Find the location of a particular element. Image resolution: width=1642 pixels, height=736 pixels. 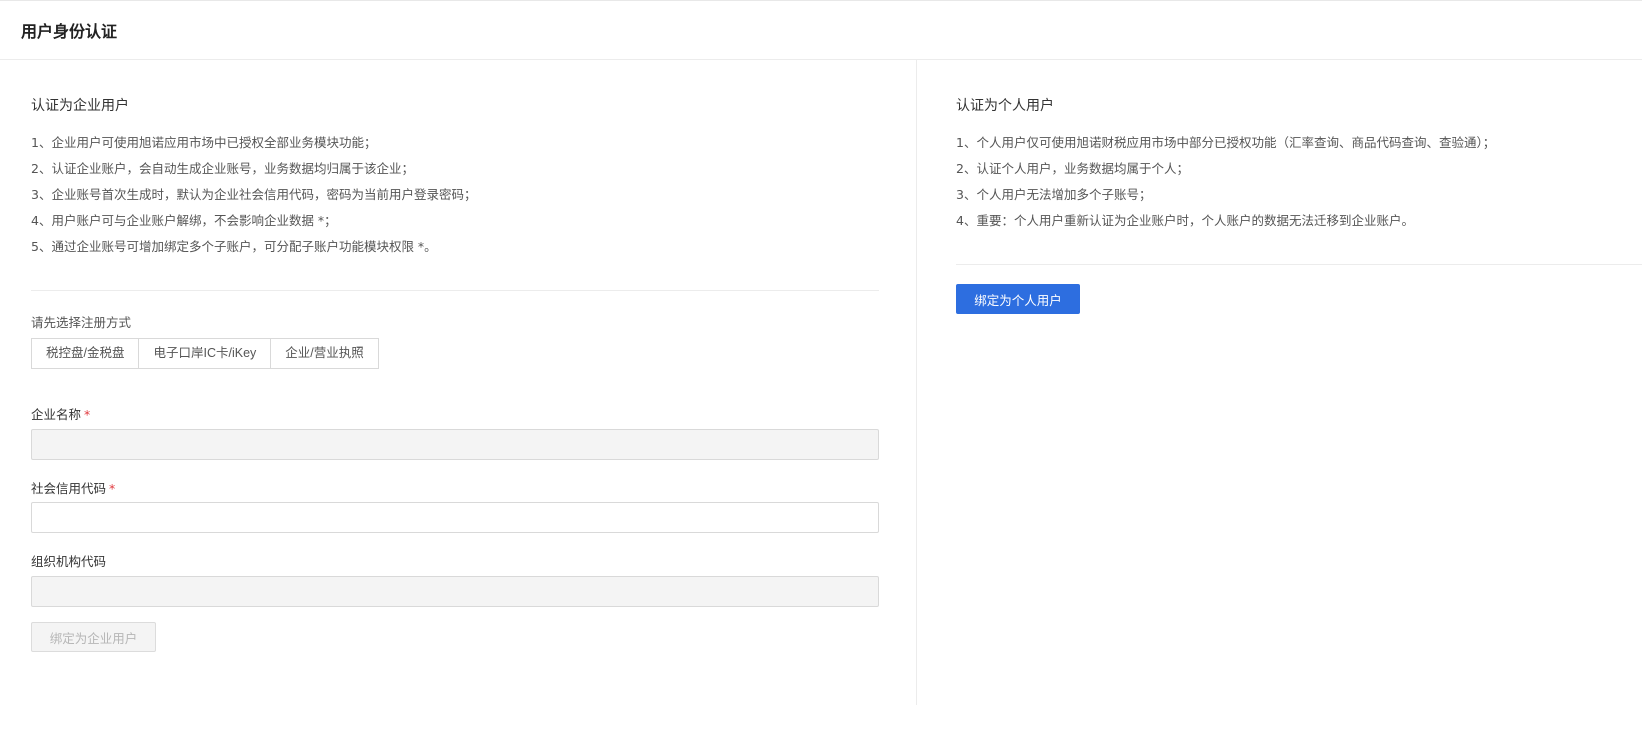

org-code-input is located at coordinates (455, 591).